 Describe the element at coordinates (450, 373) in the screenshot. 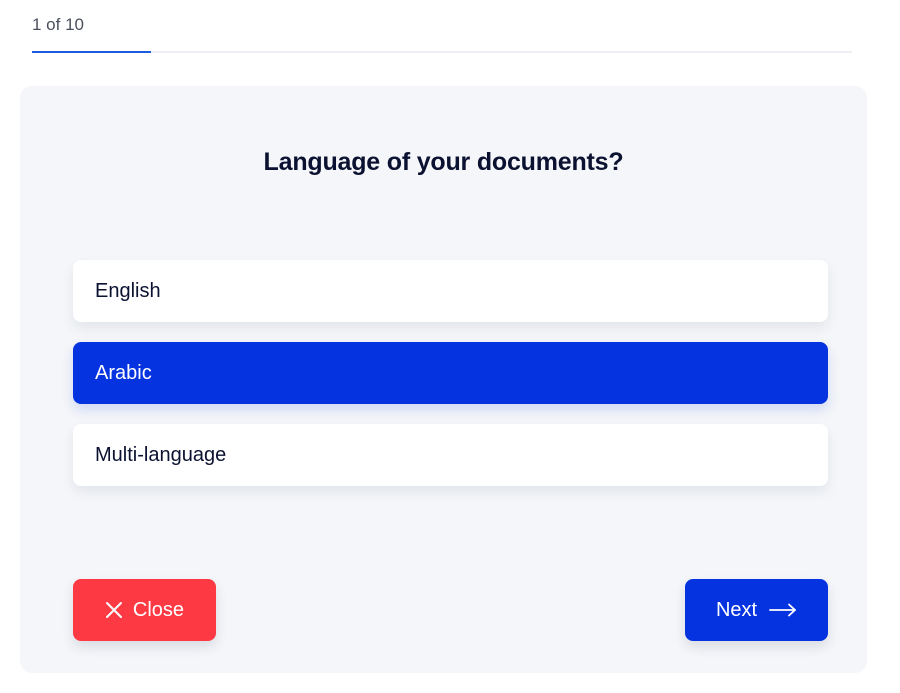

I see `option-arabic: Arabic` at that location.